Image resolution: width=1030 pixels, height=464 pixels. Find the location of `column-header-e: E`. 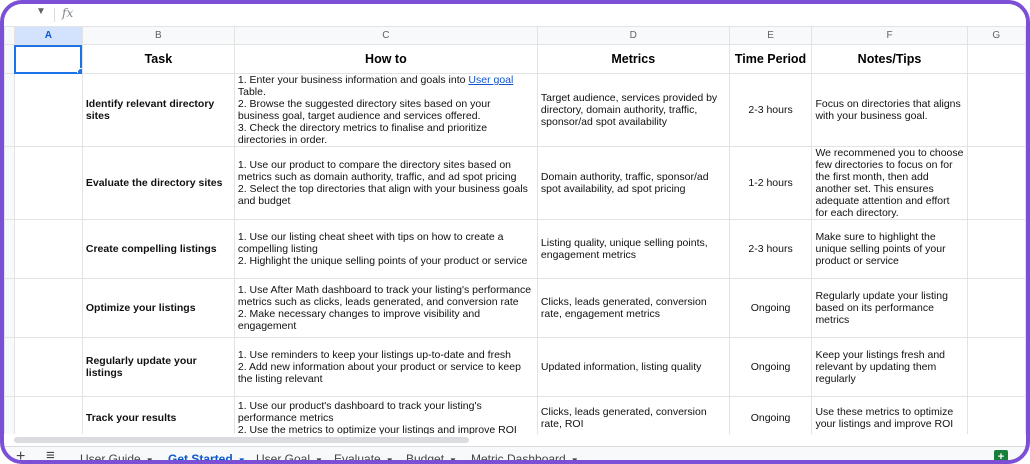

column-header-e: E is located at coordinates (770, 35).